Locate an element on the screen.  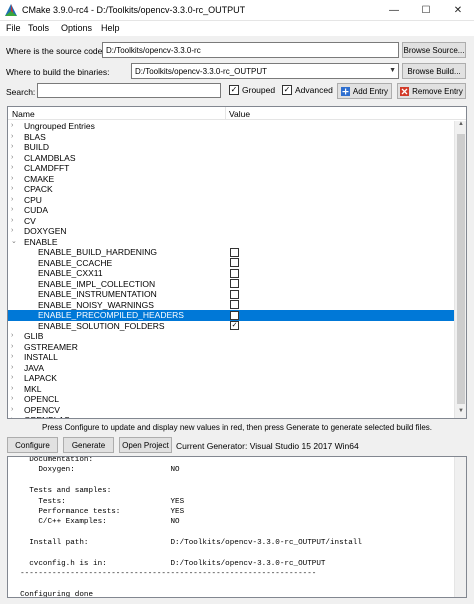
tree-entry: ENABLE_CXX11 is located at coordinates (231, 273).